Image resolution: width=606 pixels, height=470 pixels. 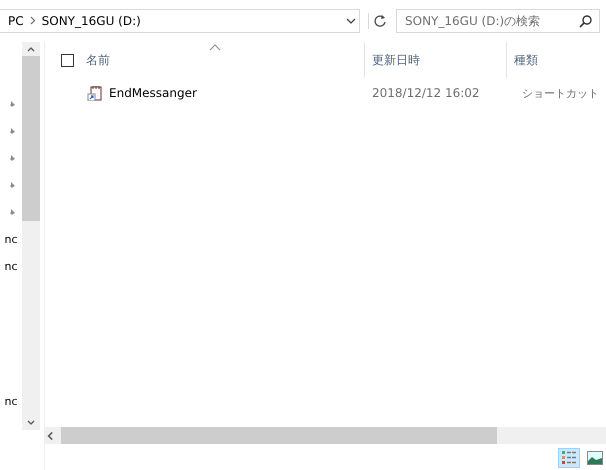 What do you see at coordinates (378, 21) in the screenshot?
I see `refresh-icon` at bounding box center [378, 21].